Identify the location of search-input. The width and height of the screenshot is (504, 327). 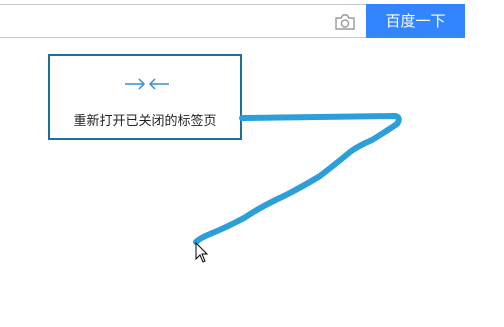
(166, 22).